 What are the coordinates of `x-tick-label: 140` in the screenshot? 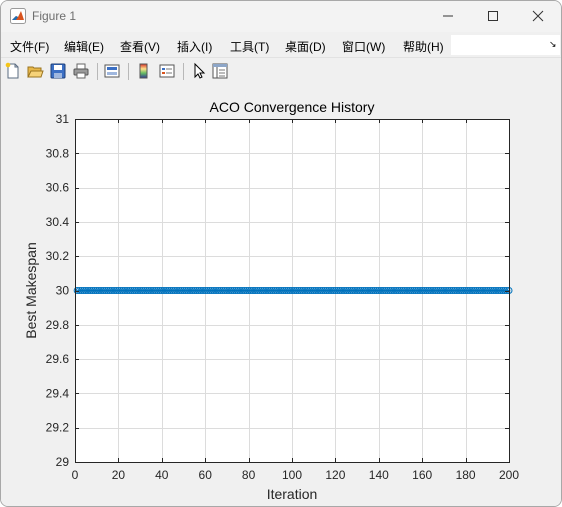 It's located at (379, 475).